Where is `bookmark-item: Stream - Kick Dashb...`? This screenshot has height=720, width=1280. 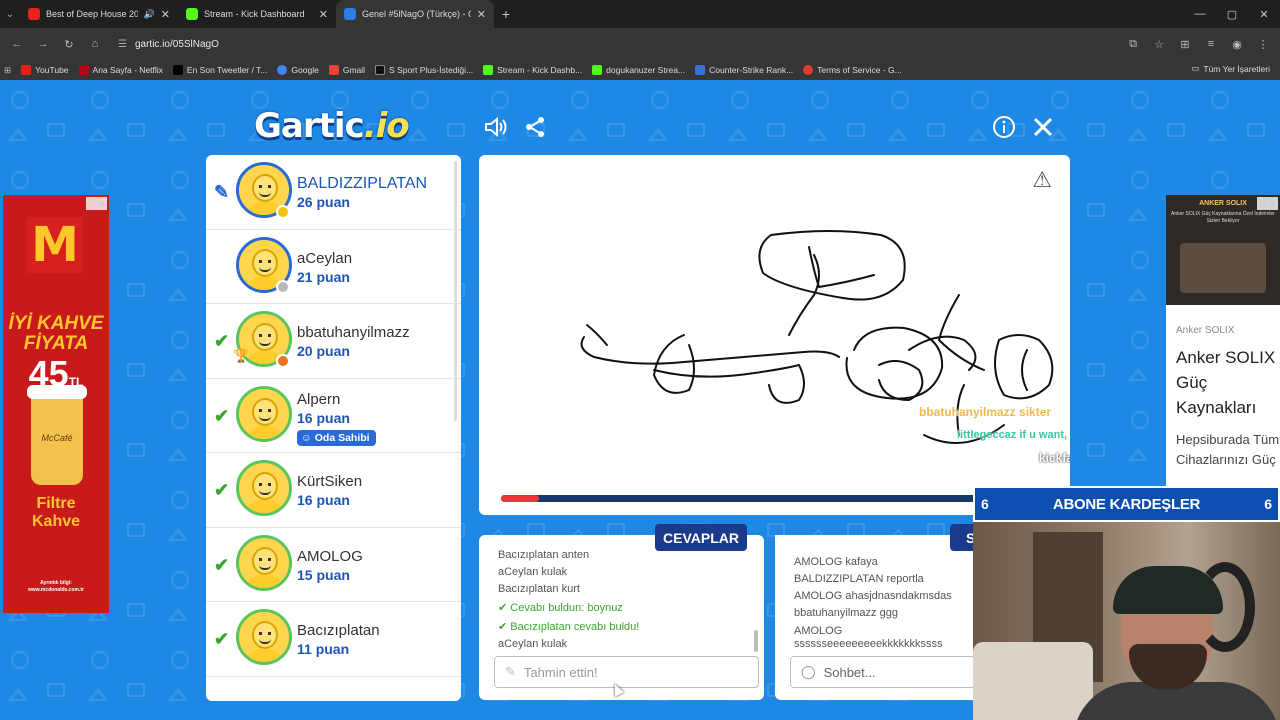 bookmark-item: Stream - Kick Dashb... is located at coordinates (532, 70).